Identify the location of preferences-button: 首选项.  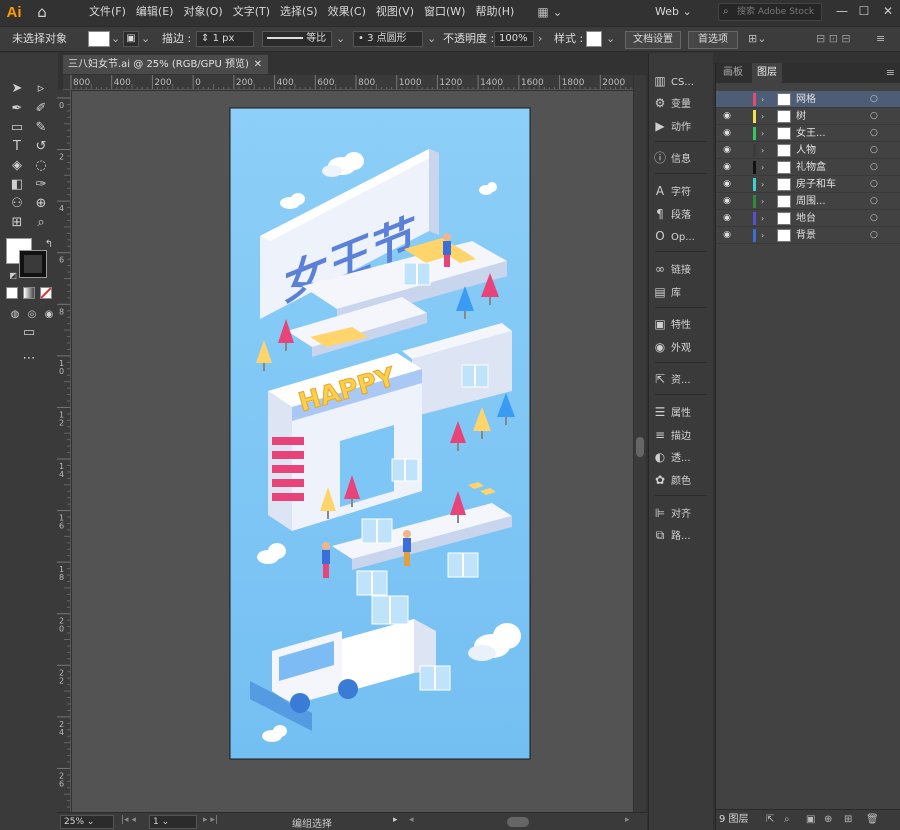
(713, 40).